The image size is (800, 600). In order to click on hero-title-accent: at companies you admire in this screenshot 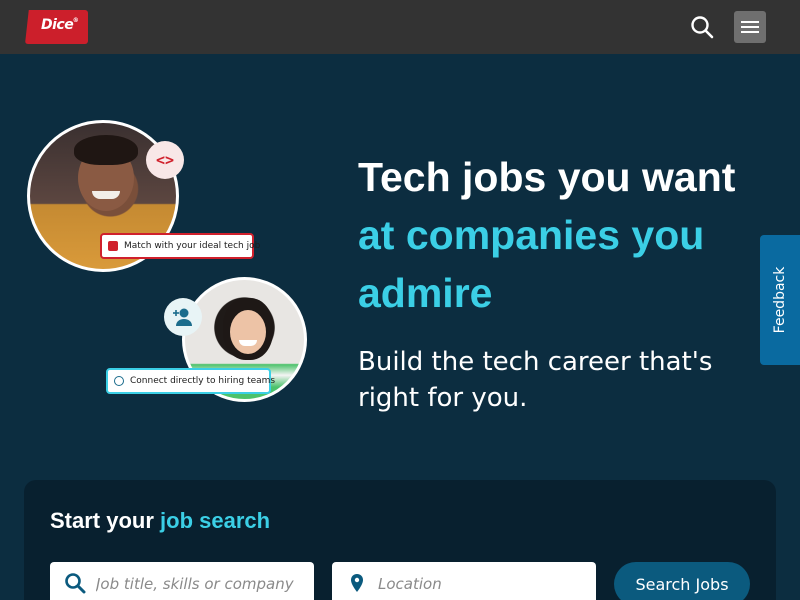, I will do `click(531, 264)`.